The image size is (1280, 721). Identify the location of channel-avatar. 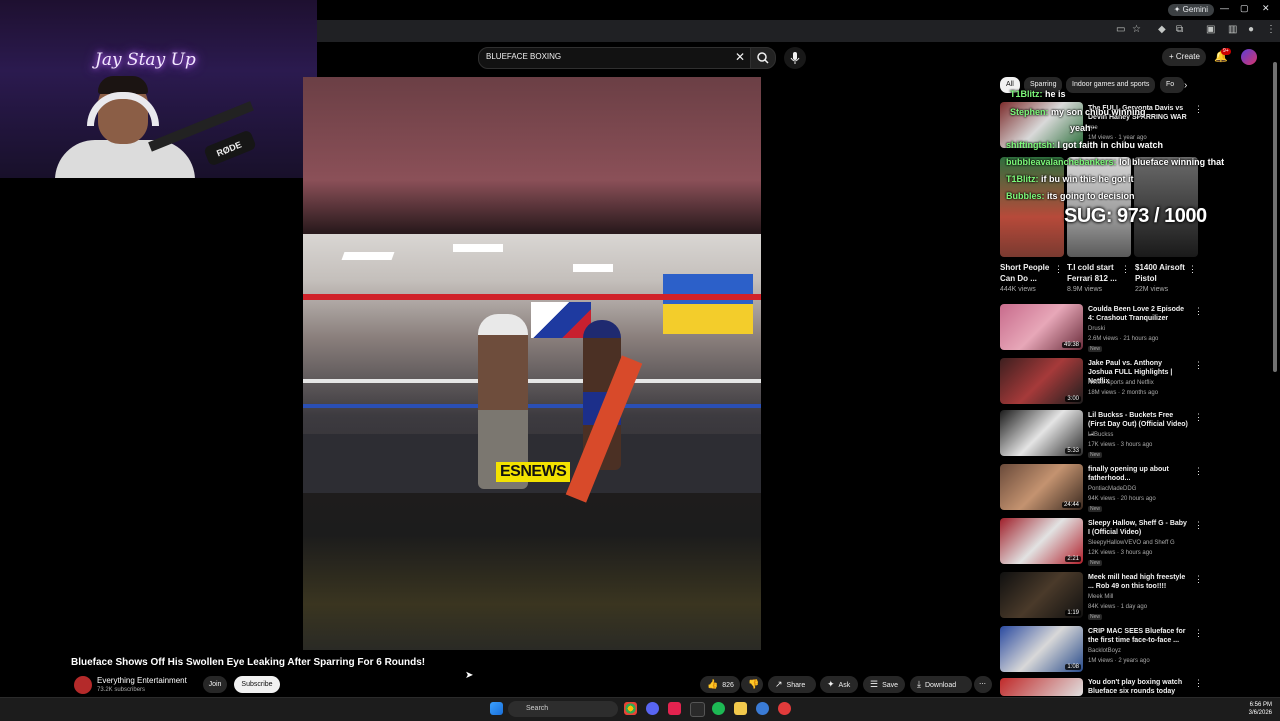
(83, 685).